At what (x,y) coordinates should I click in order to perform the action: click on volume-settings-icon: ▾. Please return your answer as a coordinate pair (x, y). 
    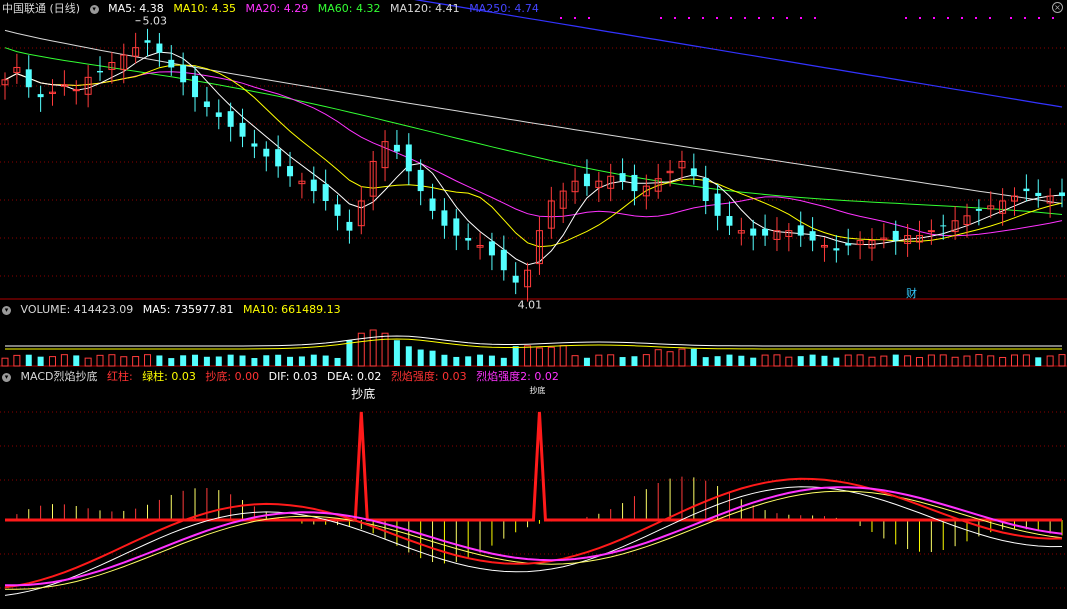
    Looking at the image, I should click on (6, 310).